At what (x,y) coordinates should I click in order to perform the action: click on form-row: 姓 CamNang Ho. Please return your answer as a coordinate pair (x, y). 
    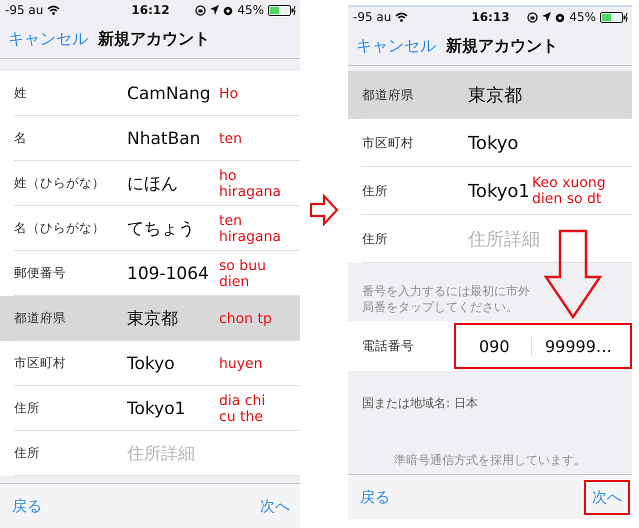
    Looking at the image, I should click on (150, 93).